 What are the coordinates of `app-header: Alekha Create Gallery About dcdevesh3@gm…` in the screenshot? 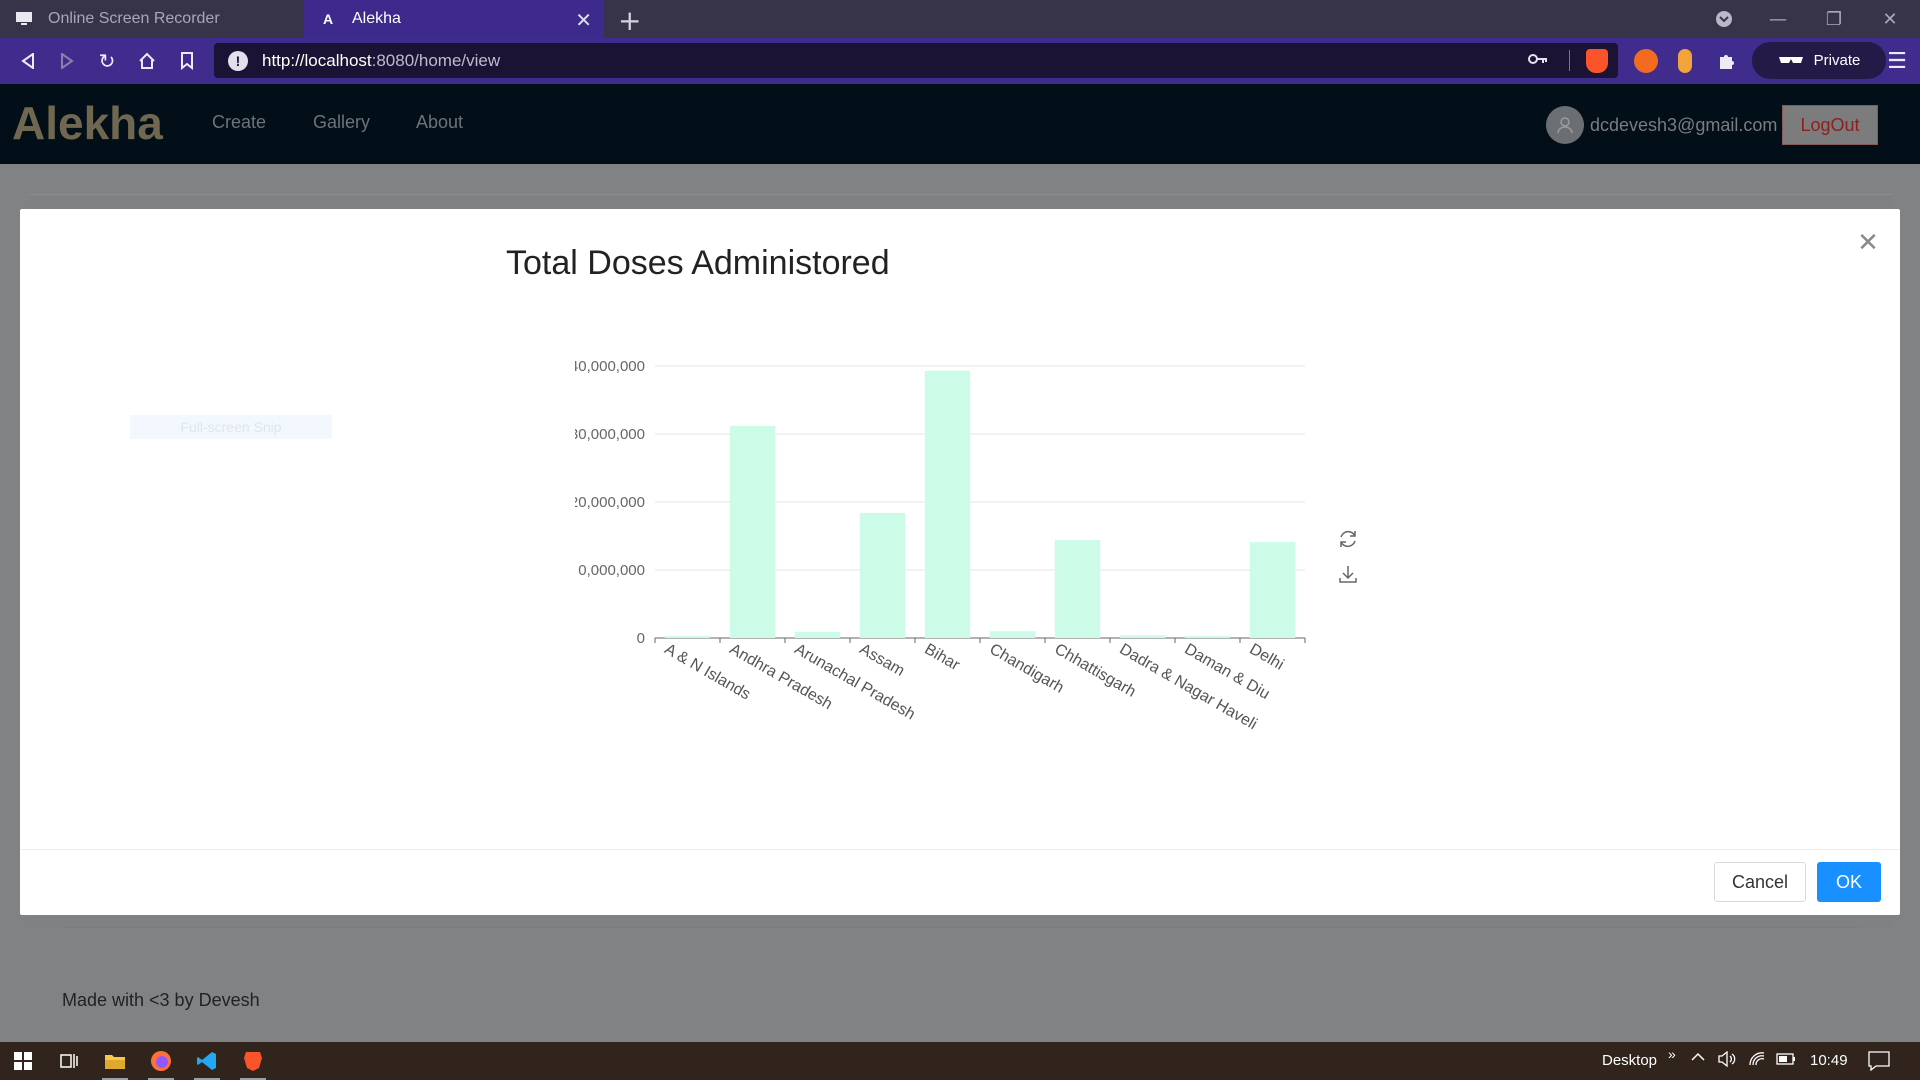 It's located at (960, 124).